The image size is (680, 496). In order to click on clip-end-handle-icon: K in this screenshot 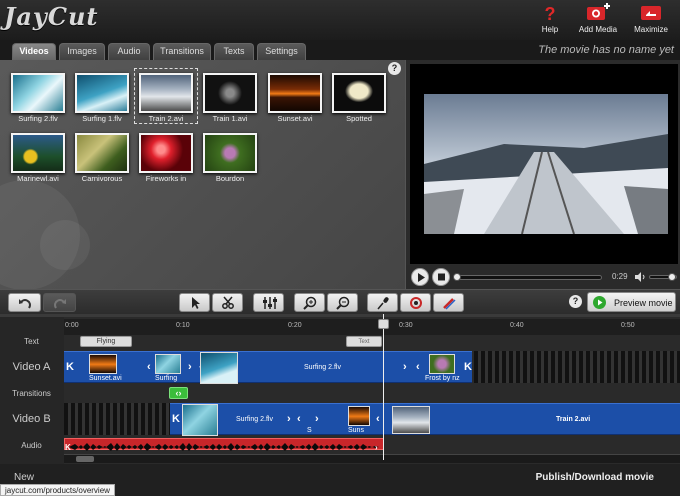, I will do `click(468, 367)`.